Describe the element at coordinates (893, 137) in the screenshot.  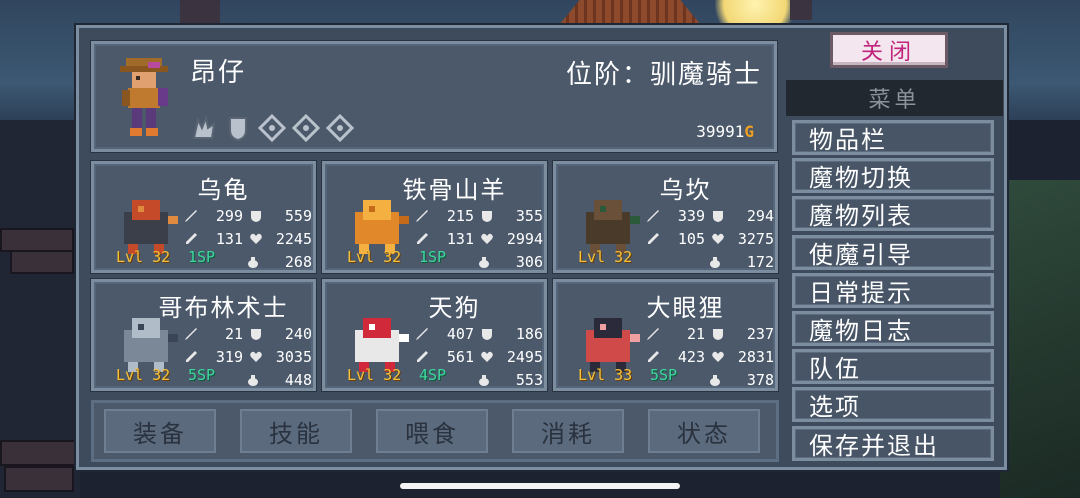
I see `menu-item-inventory: 物品栏` at that location.